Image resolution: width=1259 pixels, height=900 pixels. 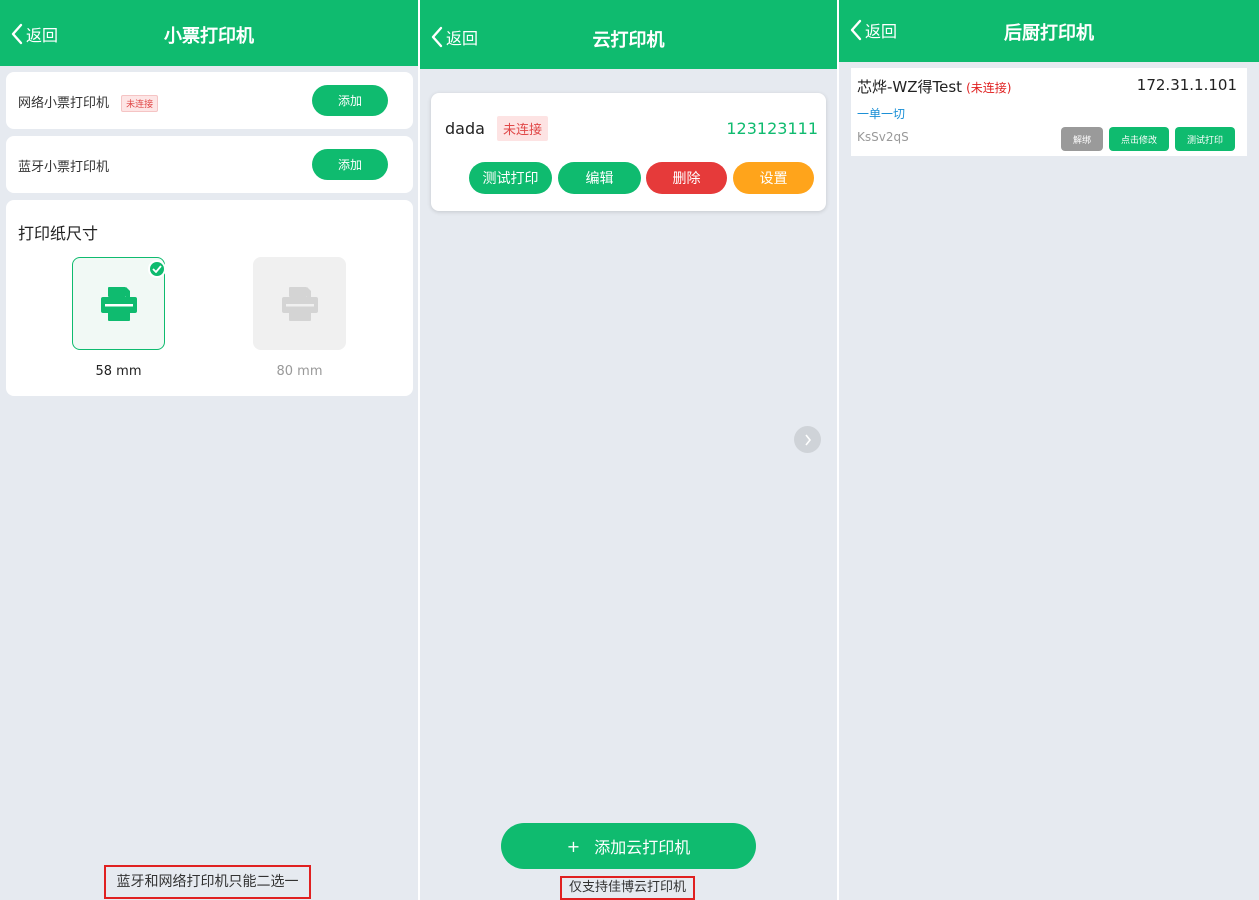 What do you see at coordinates (1082, 139) in the screenshot?
I see `unbind-button: 解绑` at bounding box center [1082, 139].